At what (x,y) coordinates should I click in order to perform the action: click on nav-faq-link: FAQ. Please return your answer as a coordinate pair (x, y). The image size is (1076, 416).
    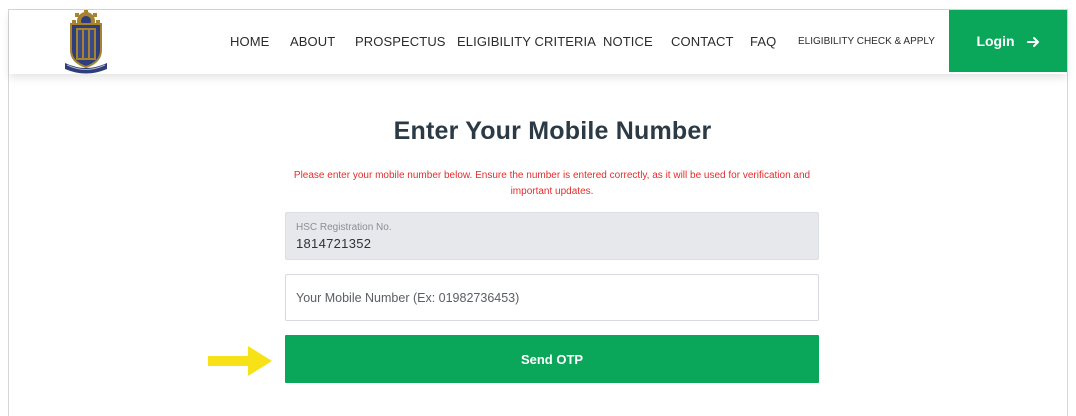
    Looking at the image, I should click on (763, 41).